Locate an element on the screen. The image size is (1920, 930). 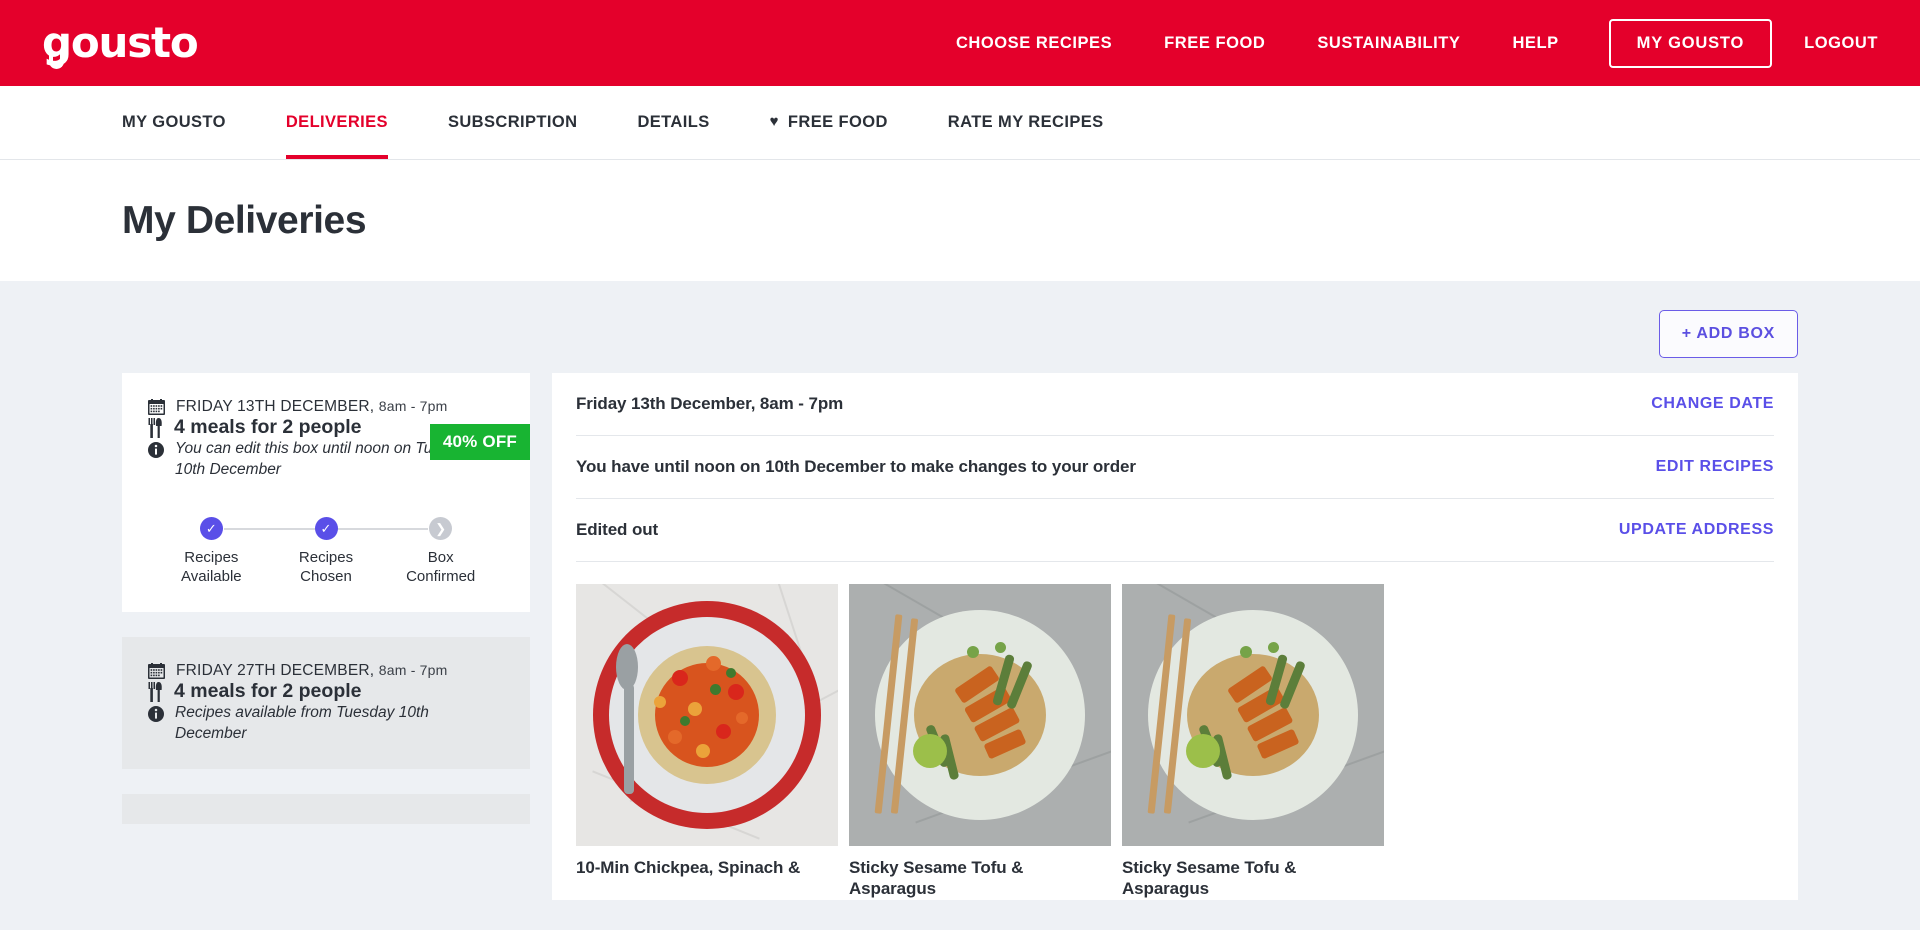
page-title-band: My Deliveries is located at coordinates (960, 220).